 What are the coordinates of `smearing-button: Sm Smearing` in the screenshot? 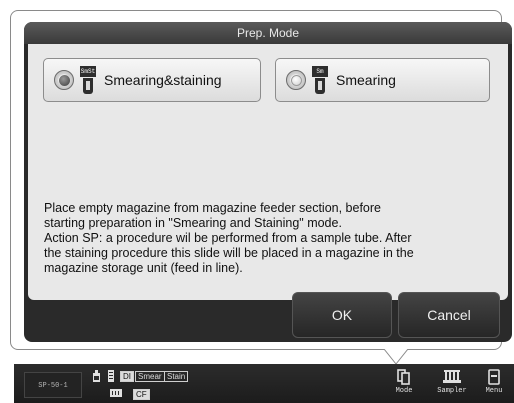 It's located at (382, 80).